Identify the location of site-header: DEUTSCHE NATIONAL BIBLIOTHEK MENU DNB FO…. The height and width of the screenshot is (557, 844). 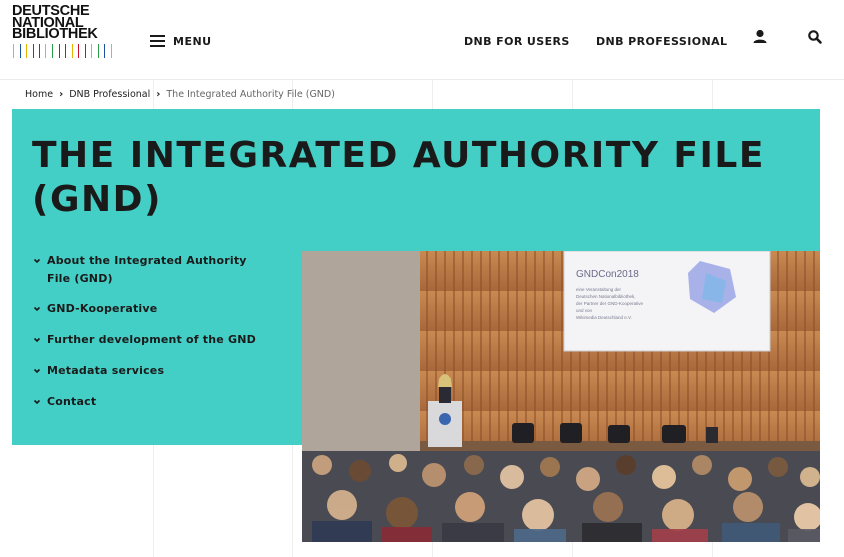
(422, 40).